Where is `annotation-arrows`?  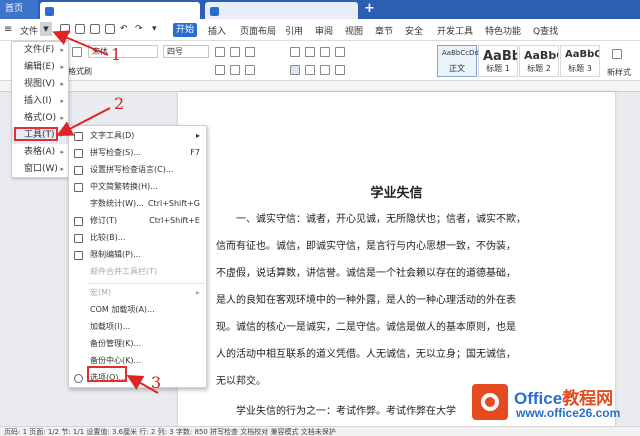
annotation-arrows is located at coordinates (105, 212).